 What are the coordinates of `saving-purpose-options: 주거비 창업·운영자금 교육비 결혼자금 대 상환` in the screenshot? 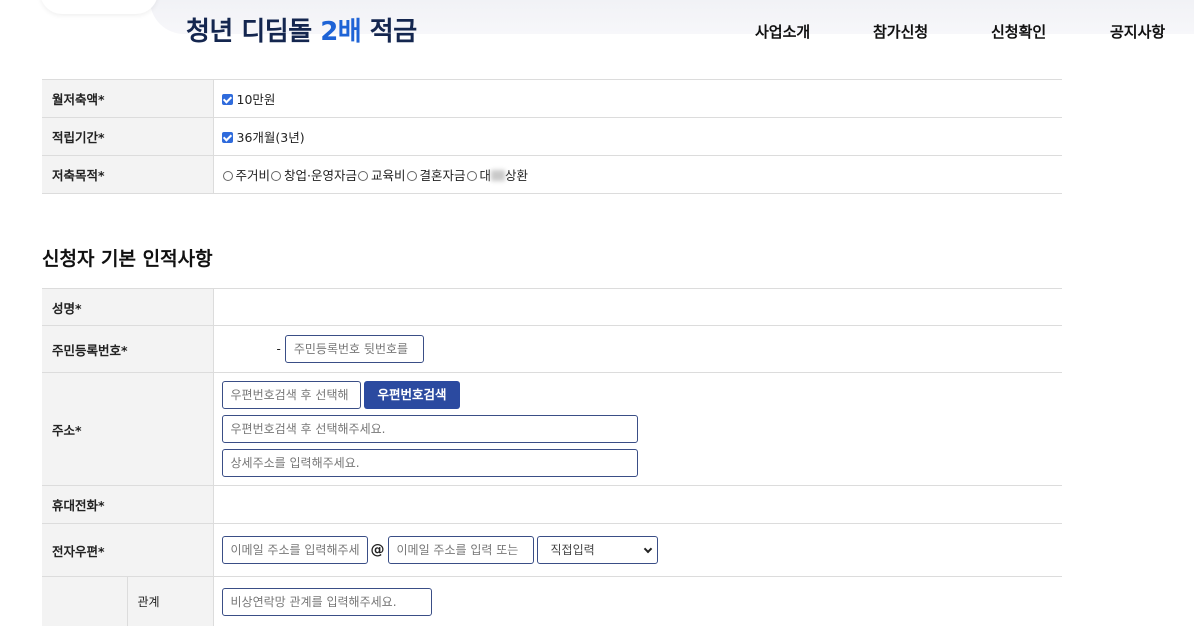 It's located at (637, 174).